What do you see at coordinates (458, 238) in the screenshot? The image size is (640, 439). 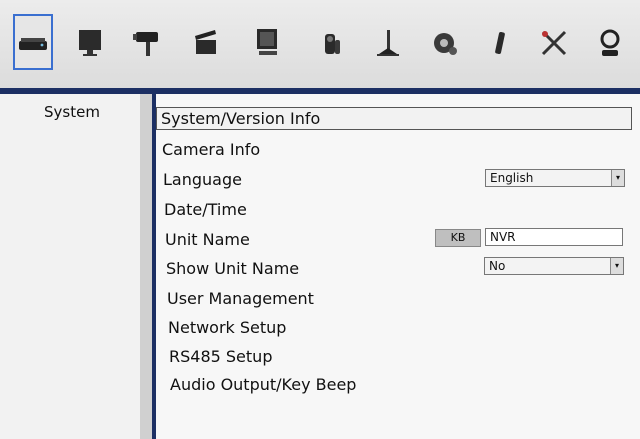 I see `keyboard-button: KB` at bounding box center [458, 238].